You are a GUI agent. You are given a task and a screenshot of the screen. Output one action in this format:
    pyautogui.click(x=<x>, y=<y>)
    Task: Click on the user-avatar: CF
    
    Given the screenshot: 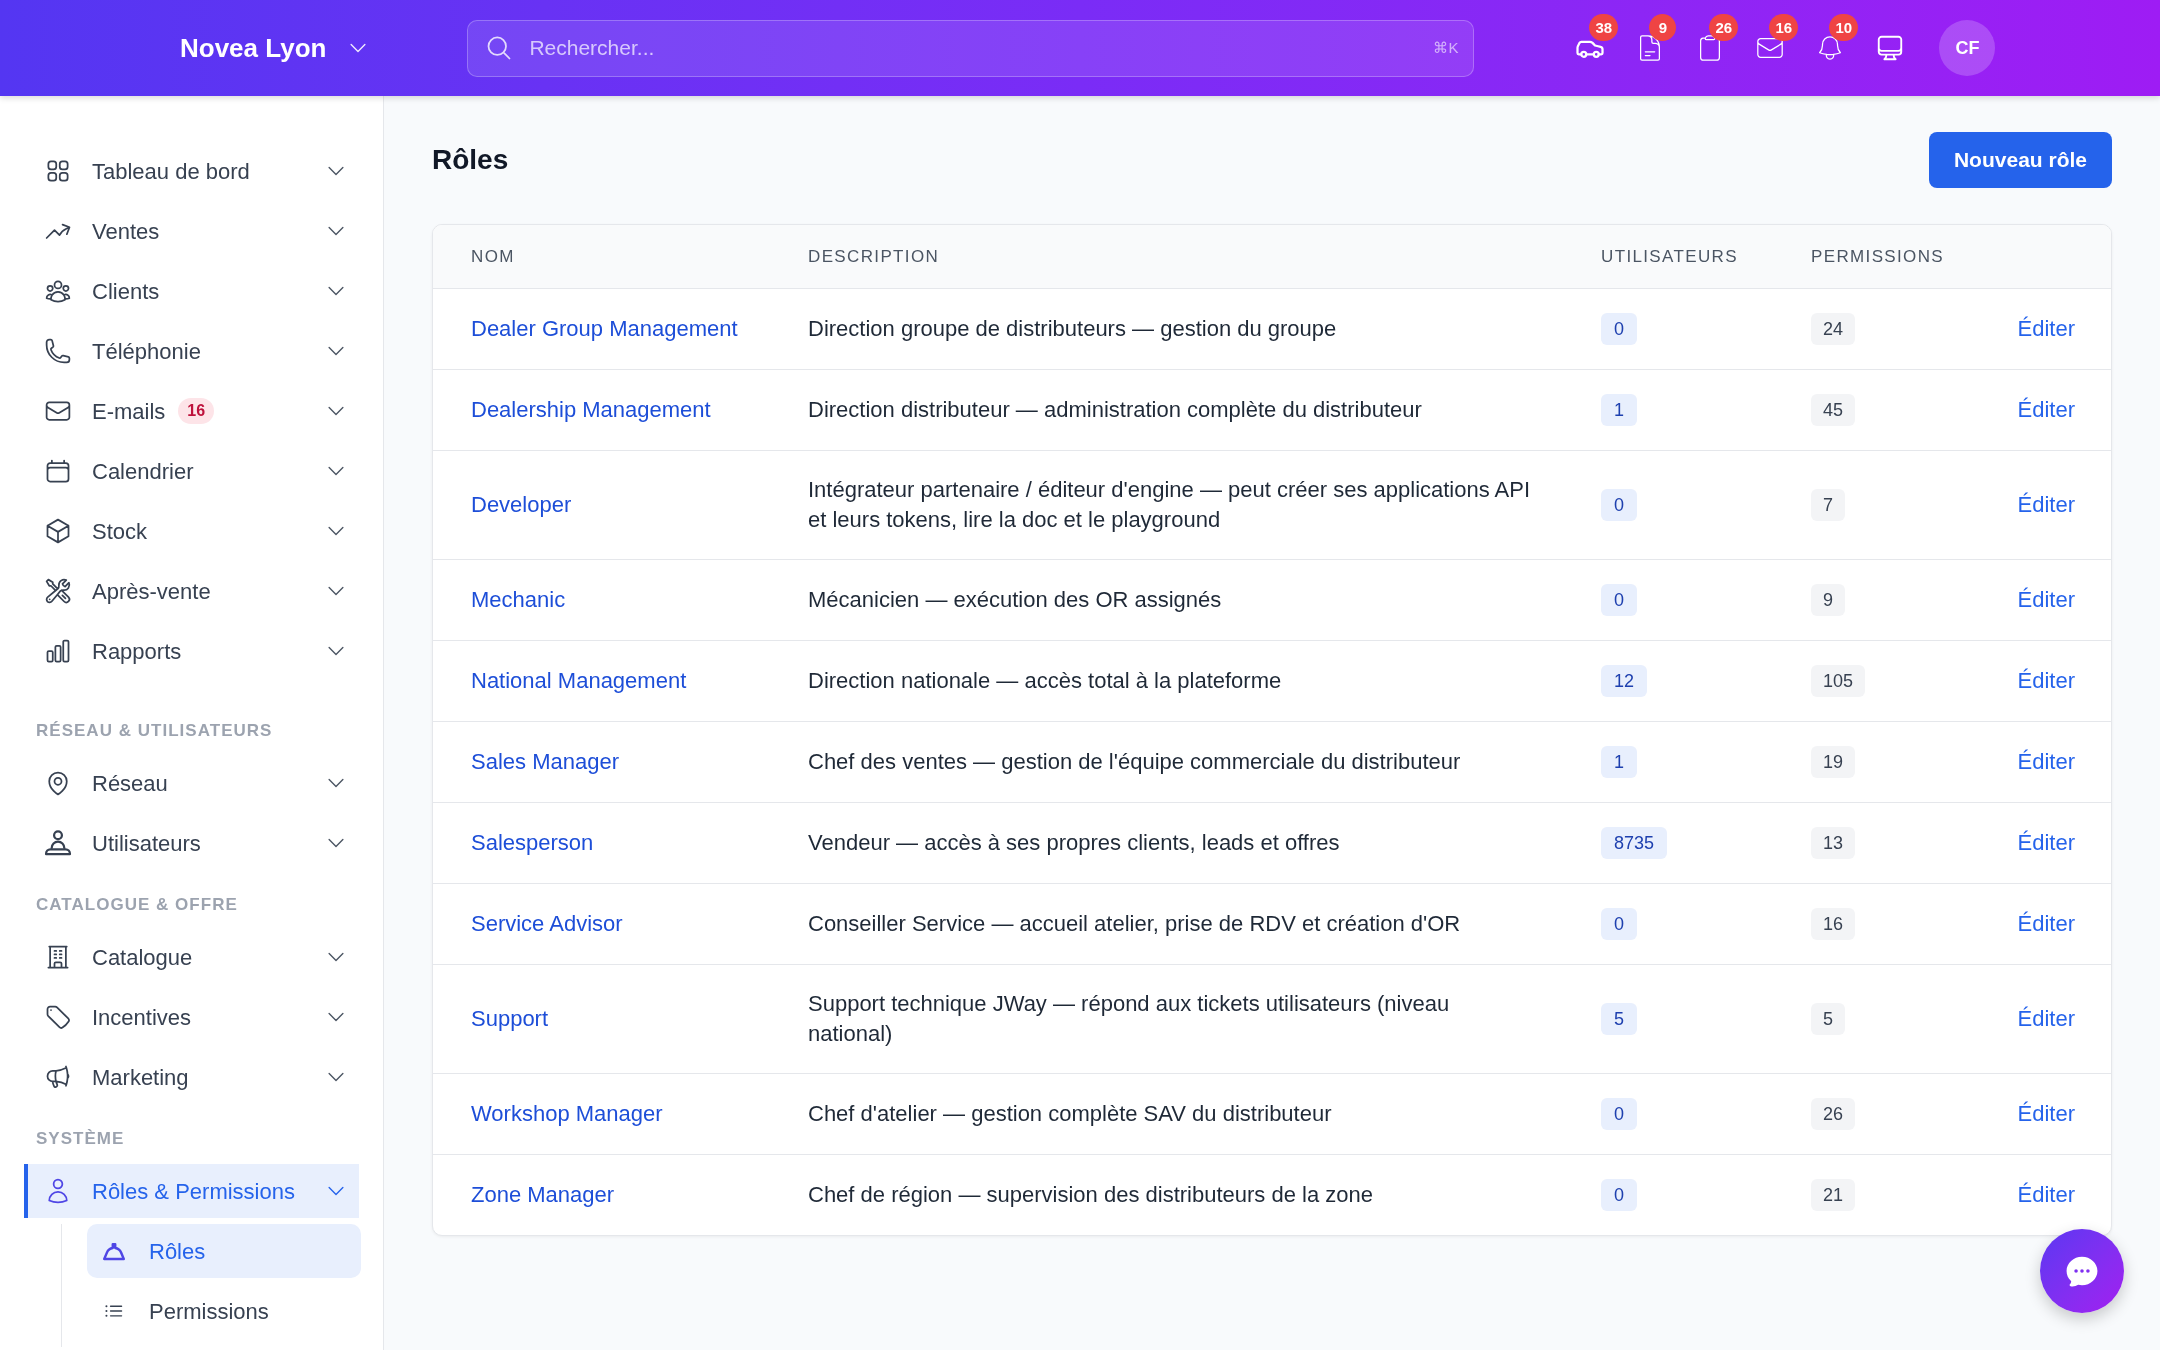 What is the action you would take?
    pyautogui.click(x=1967, y=48)
    